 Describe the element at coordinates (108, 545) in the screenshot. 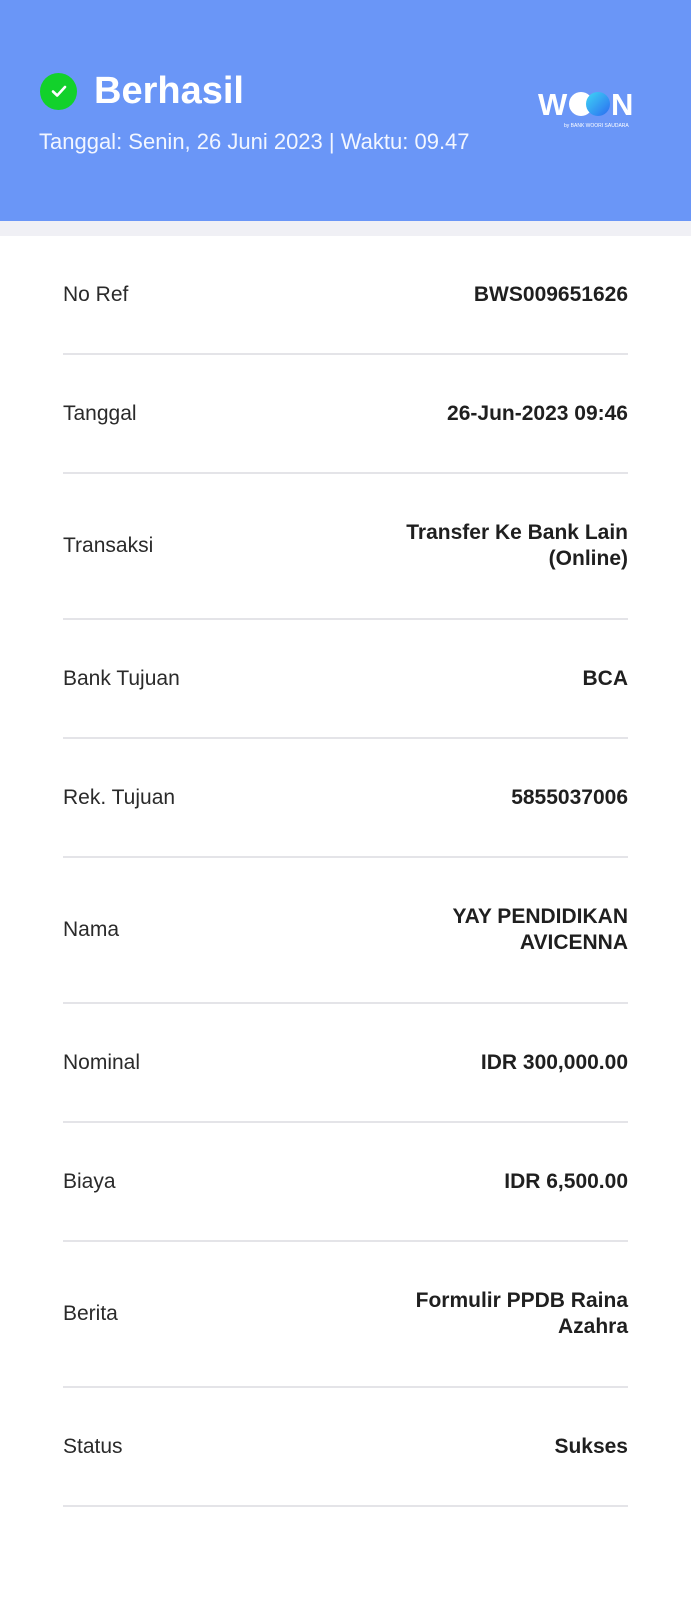

I see `detail-label: Transaksi` at that location.